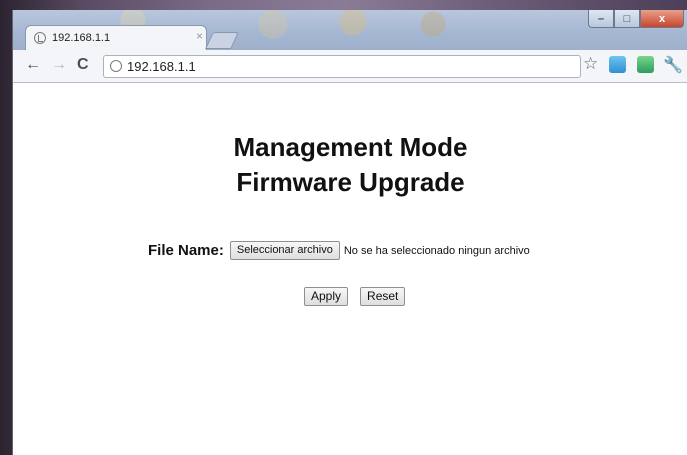 The width and height of the screenshot is (687, 455). I want to click on apply-button: Apply, so click(326, 296).